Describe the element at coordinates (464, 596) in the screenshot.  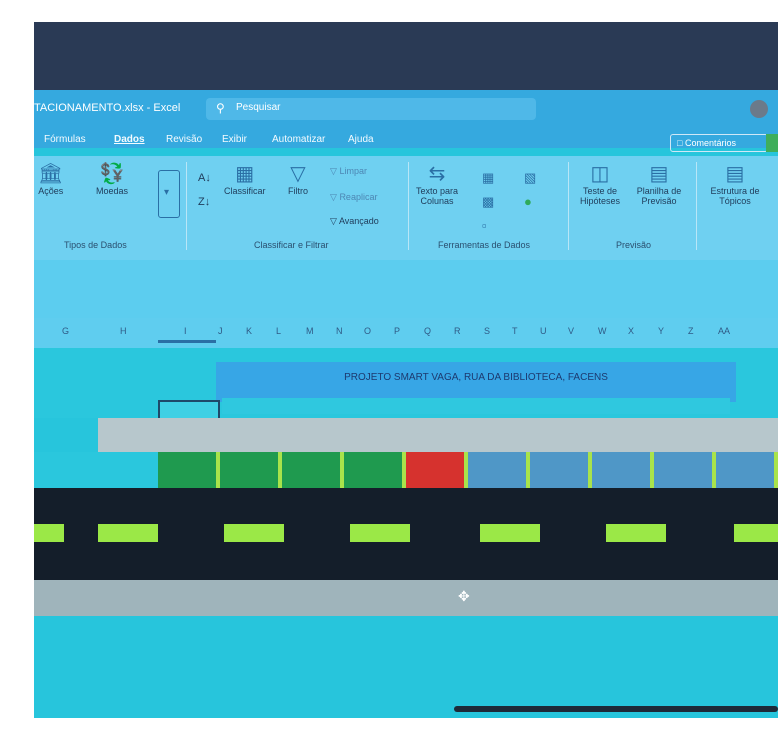
I see `move-cursor-icon: ✥` at that location.